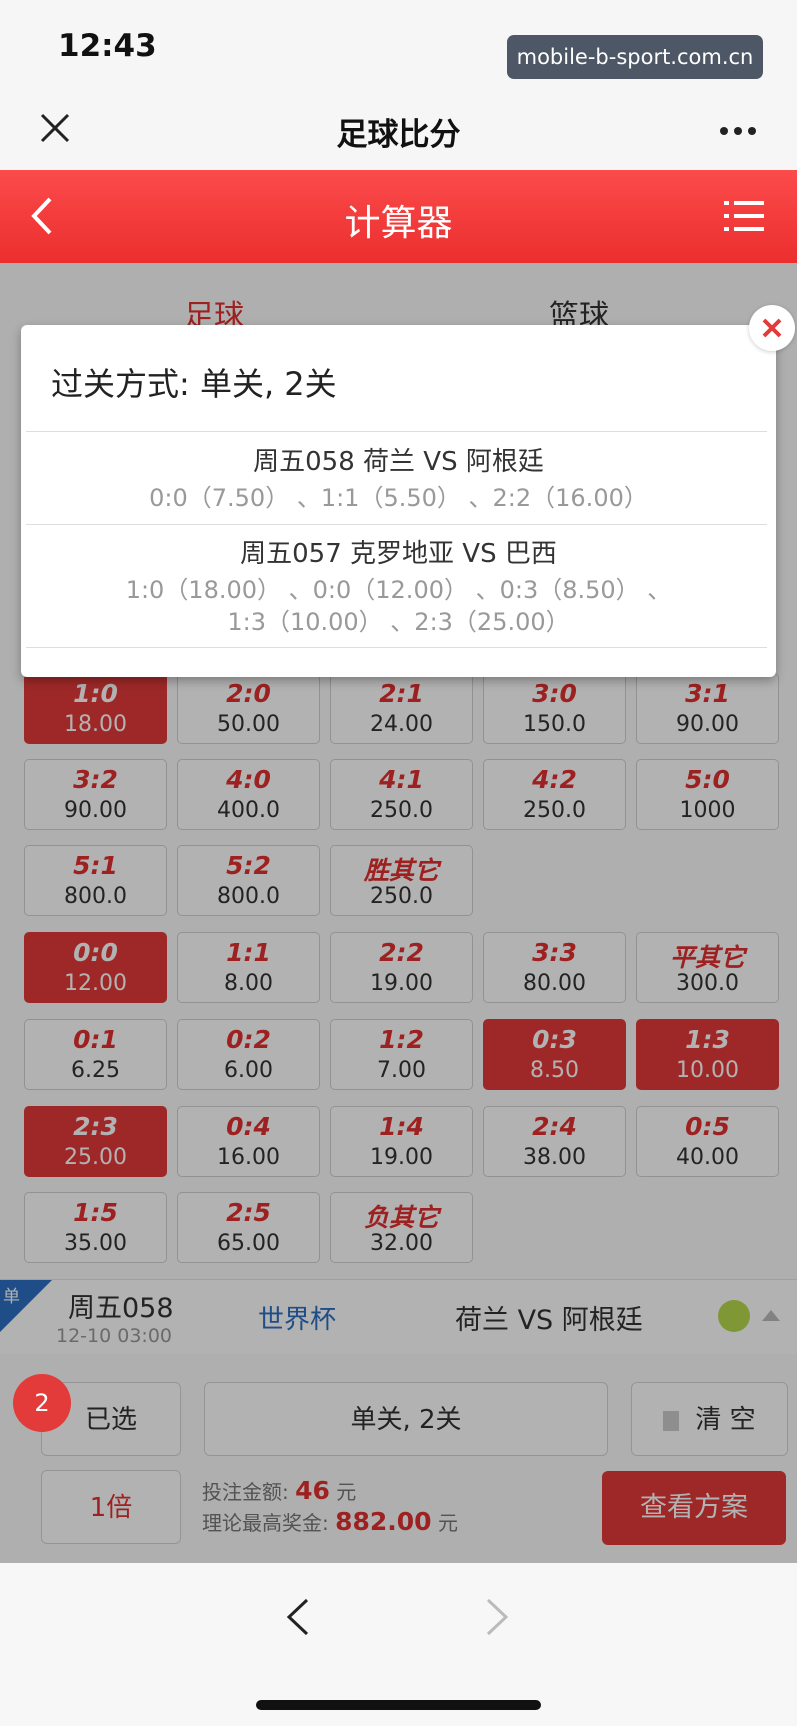 The width and height of the screenshot is (797, 1726). What do you see at coordinates (298, 1617) in the screenshot?
I see `prev-page-icon` at bounding box center [298, 1617].